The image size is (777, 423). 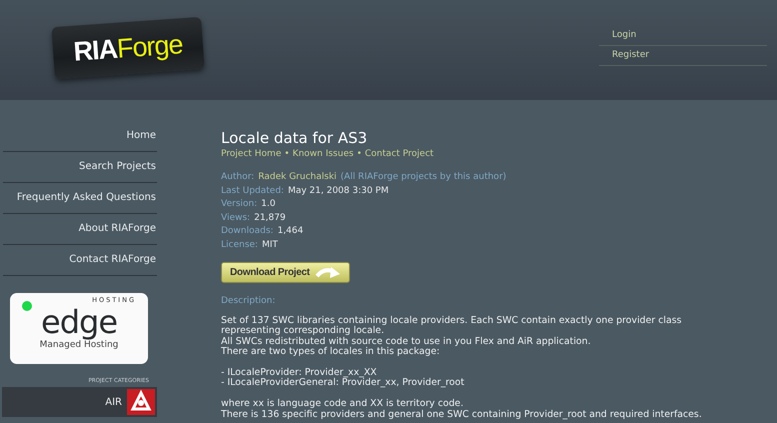 What do you see at coordinates (247, 231) in the screenshot?
I see `meta-label: Downloads:` at bounding box center [247, 231].